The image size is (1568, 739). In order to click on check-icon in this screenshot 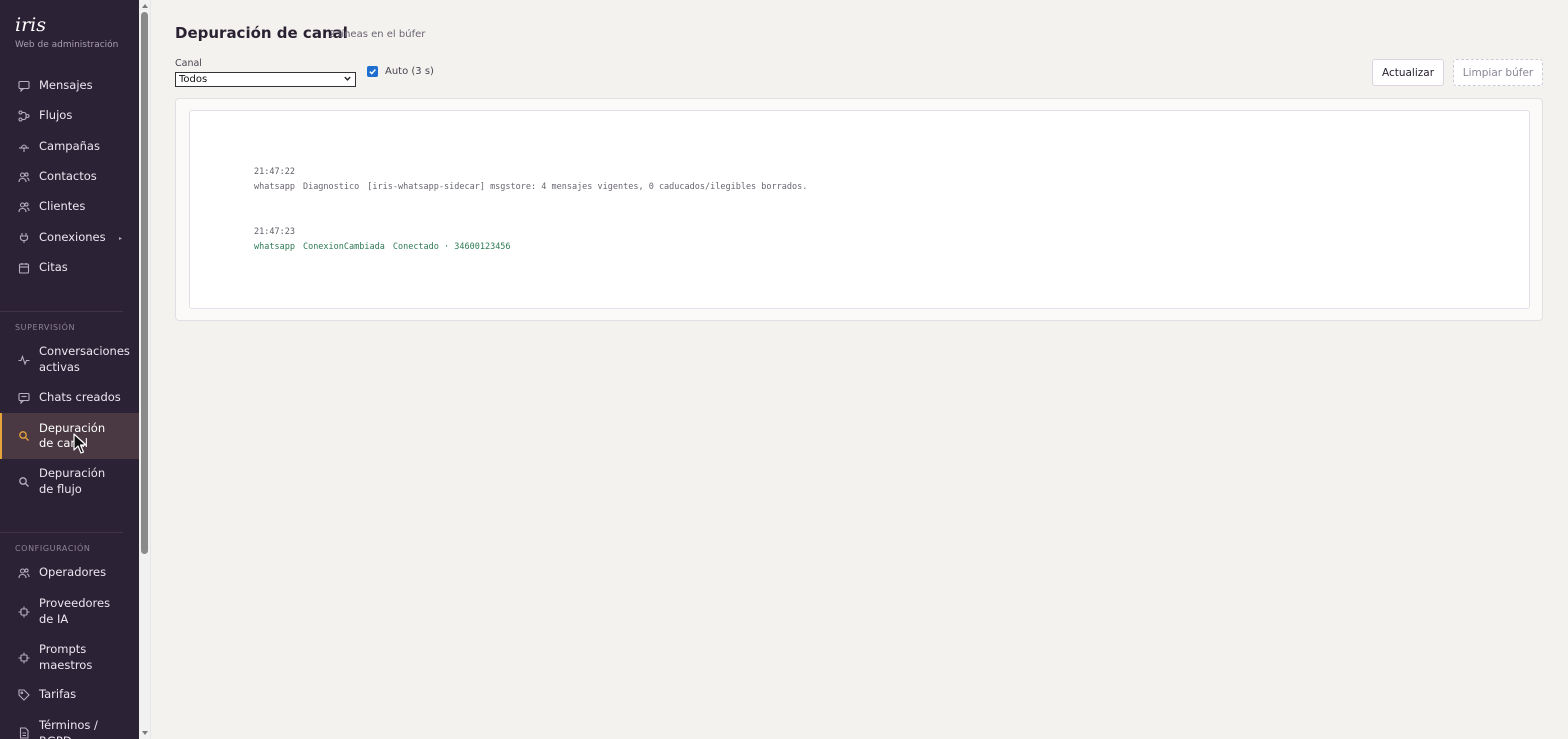, I will do `click(372, 72)`.